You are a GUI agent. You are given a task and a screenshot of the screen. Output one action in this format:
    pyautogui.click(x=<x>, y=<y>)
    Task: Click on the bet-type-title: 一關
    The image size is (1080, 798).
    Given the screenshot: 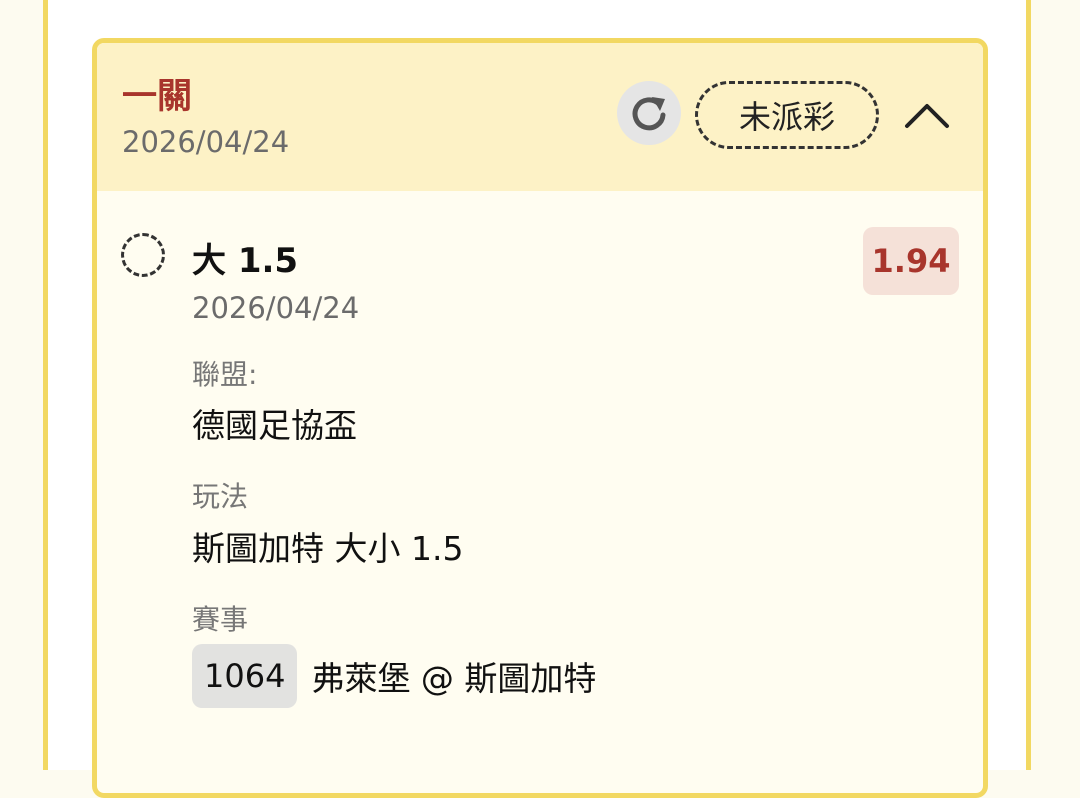 What is the action you would take?
    pyautogui.click(x=157, y=97)
    